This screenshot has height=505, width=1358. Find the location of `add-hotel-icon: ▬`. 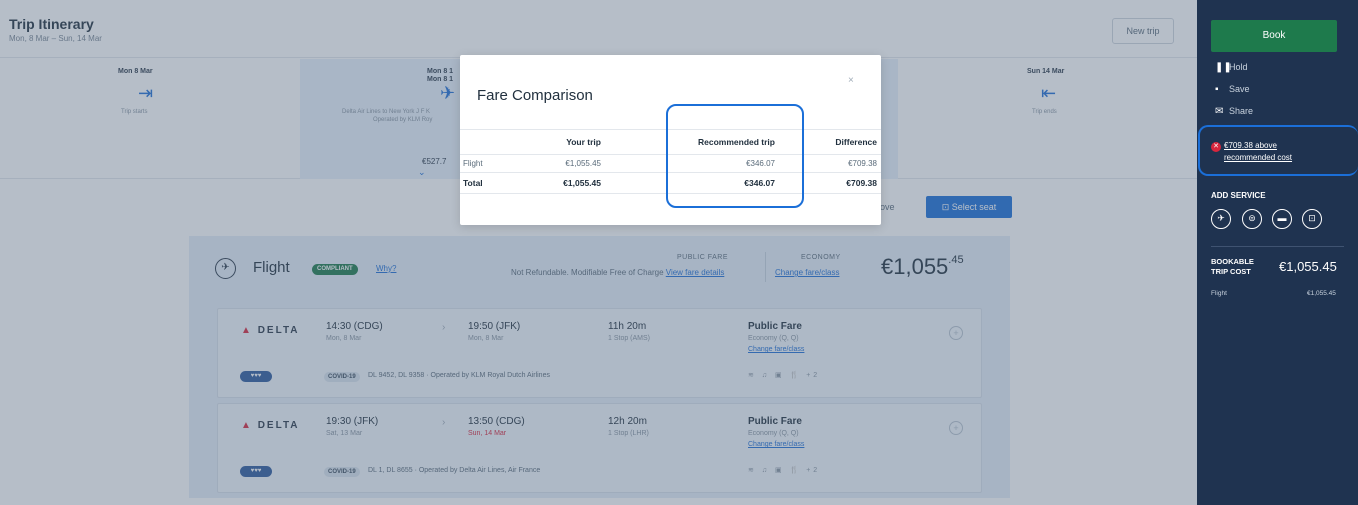

add-hotel-icon: ▬ is located at coordinates (1282, 219).